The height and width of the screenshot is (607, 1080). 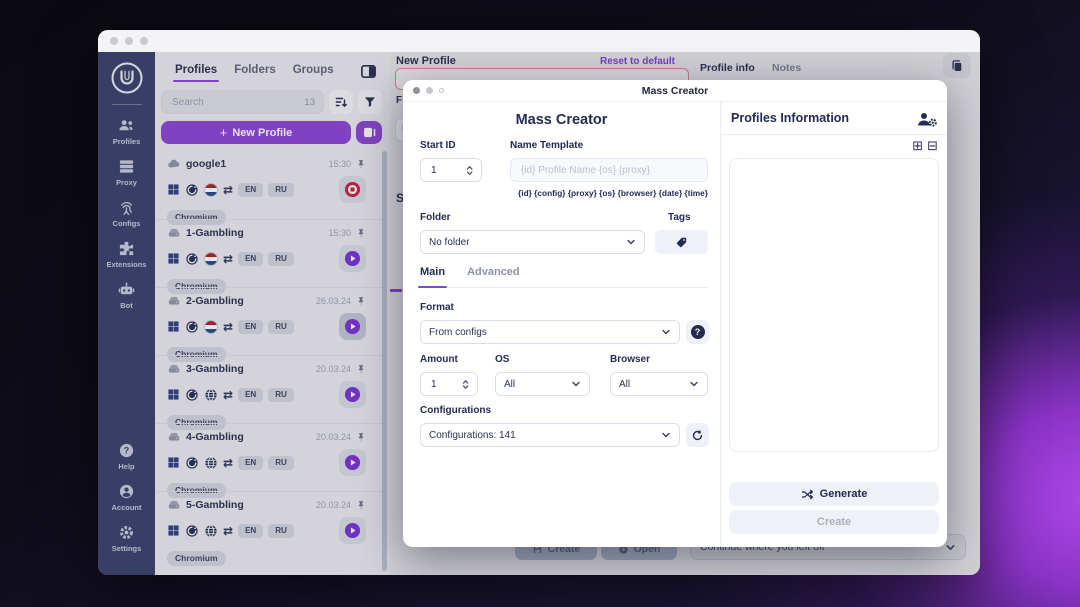 I want to click on start-id-field, so click(x=451, y=170).